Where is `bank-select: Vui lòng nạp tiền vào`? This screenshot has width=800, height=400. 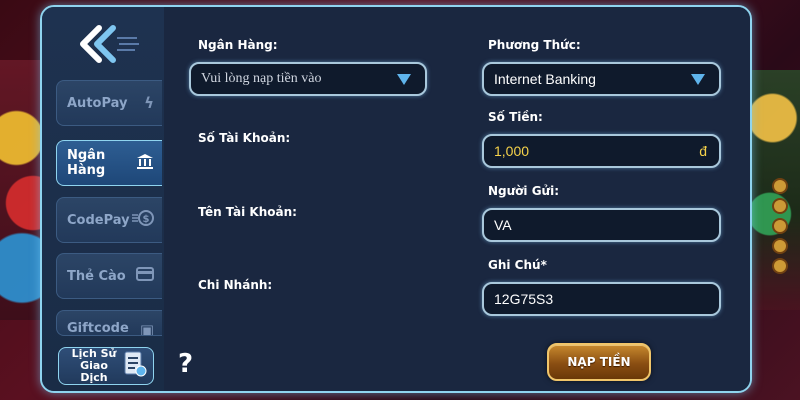
bank-select: Vui lòng nạp tiền vào is located at coordinates (308, 79).